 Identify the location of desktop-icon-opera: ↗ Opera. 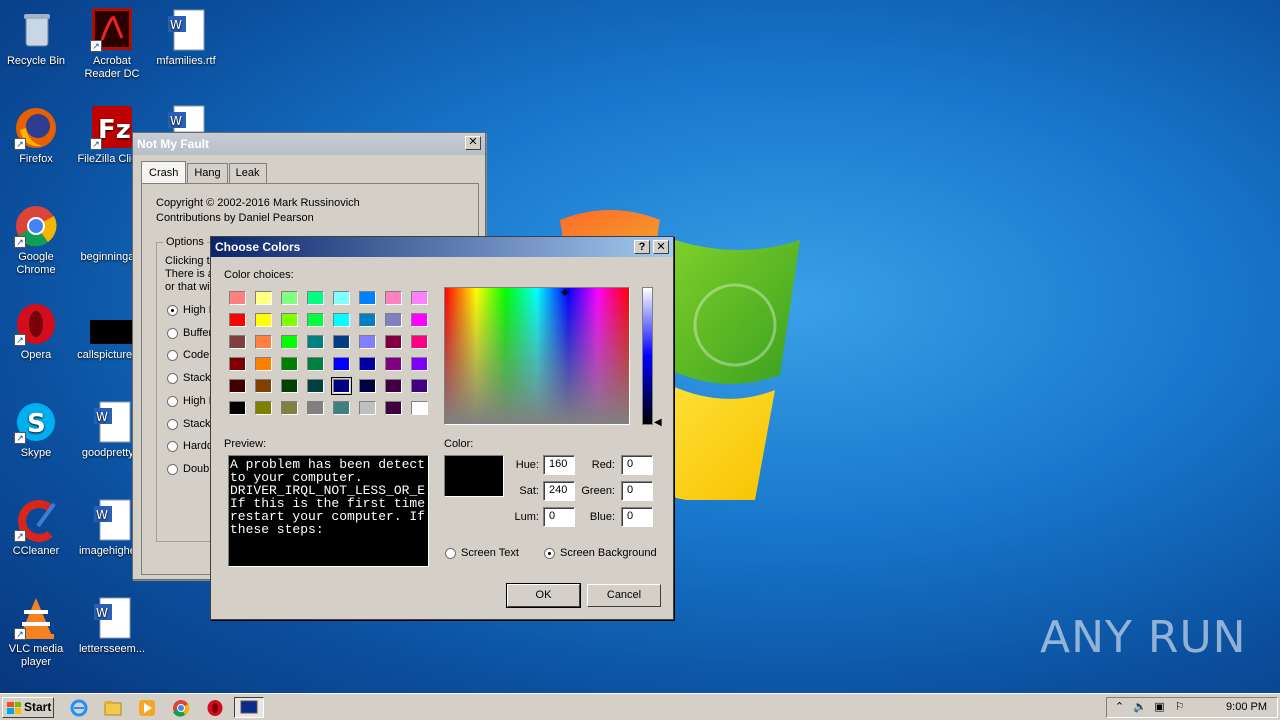
(36, 332).